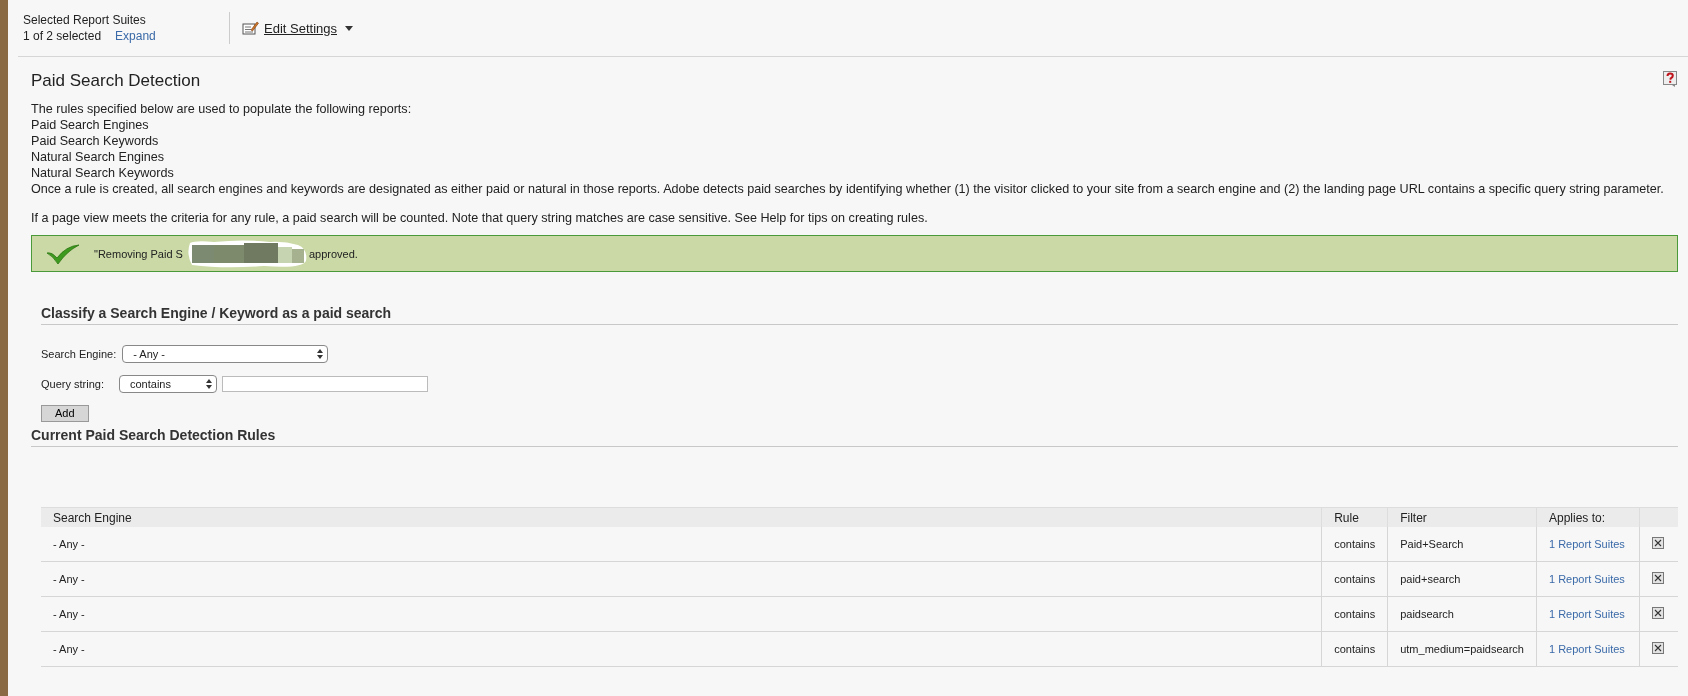  I want to click on intro-text: Paid Search Engines, so click(90, 125).